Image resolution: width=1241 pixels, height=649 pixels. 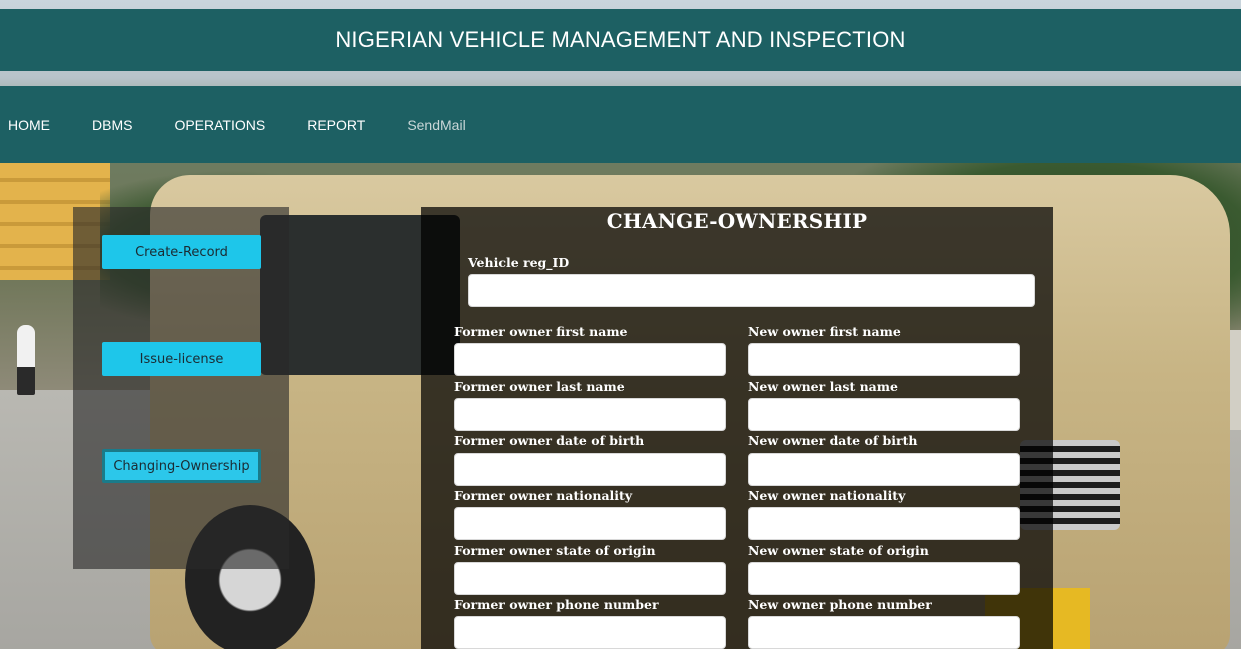 What do you see at coordinates (26, 360) in the screenshot?
I see `person-image` at bounding box center [26, 360].